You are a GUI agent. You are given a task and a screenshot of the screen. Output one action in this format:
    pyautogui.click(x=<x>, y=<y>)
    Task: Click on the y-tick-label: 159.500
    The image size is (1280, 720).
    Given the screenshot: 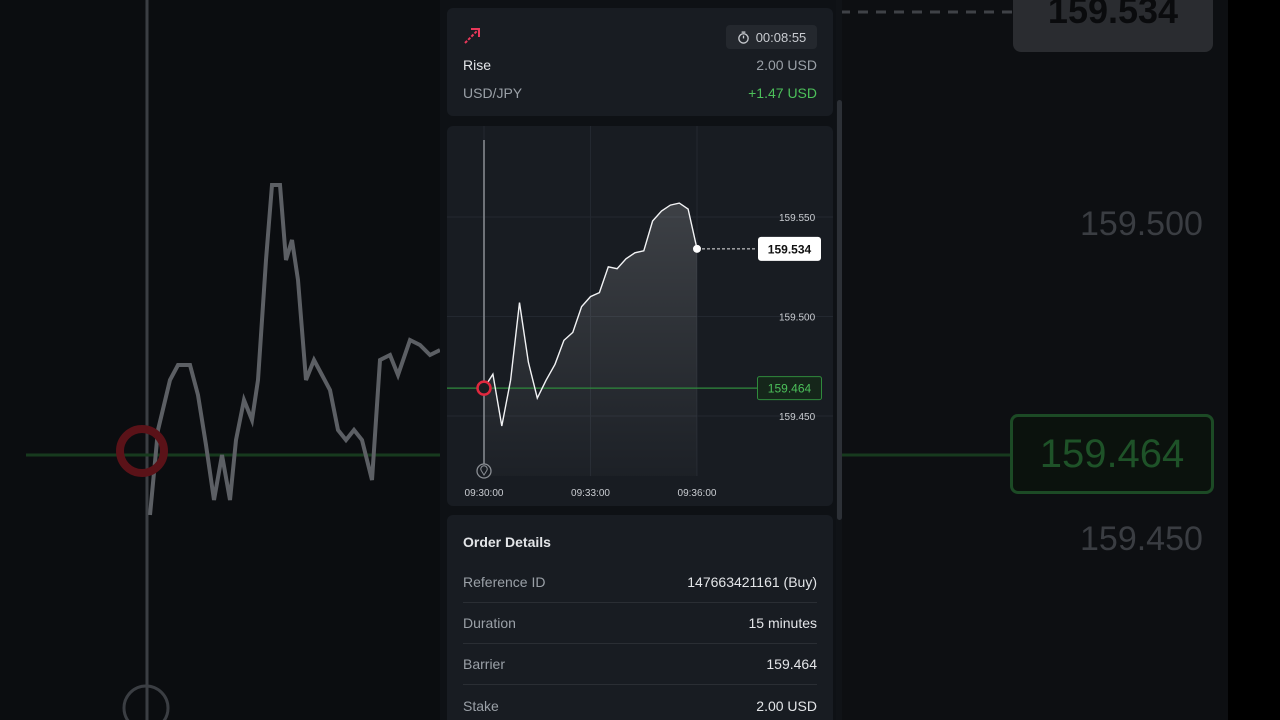 What is the action you would take?
    pyautogui.click(x=797, y=318)
    